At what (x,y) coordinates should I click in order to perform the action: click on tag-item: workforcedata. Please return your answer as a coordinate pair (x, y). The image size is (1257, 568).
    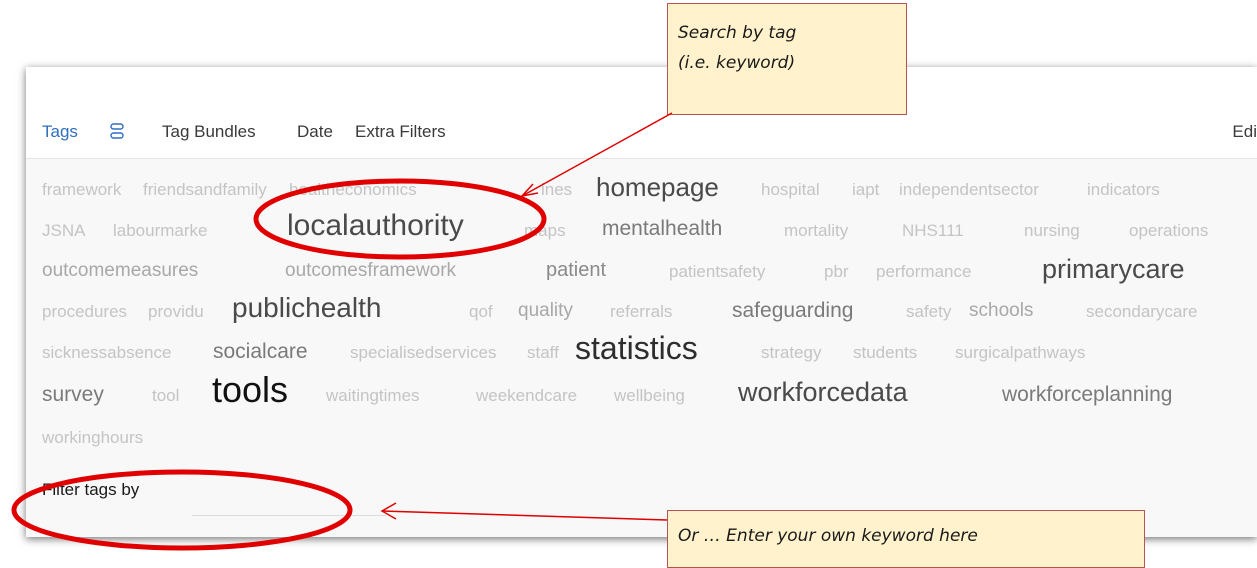
    Looking at the image, I should click on (823, 392).